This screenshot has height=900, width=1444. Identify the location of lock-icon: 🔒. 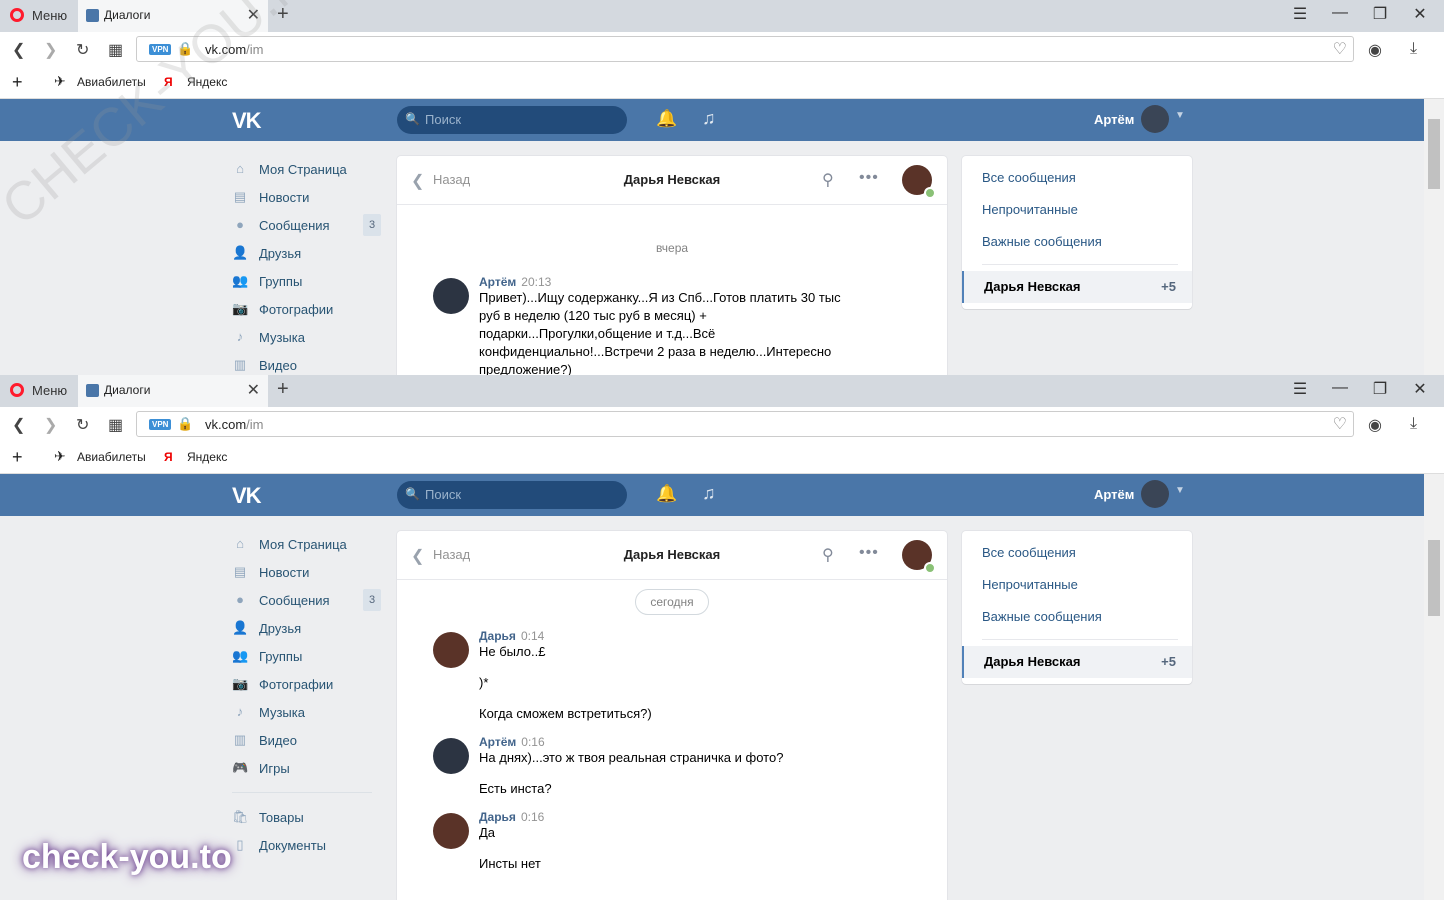
(185, 424).